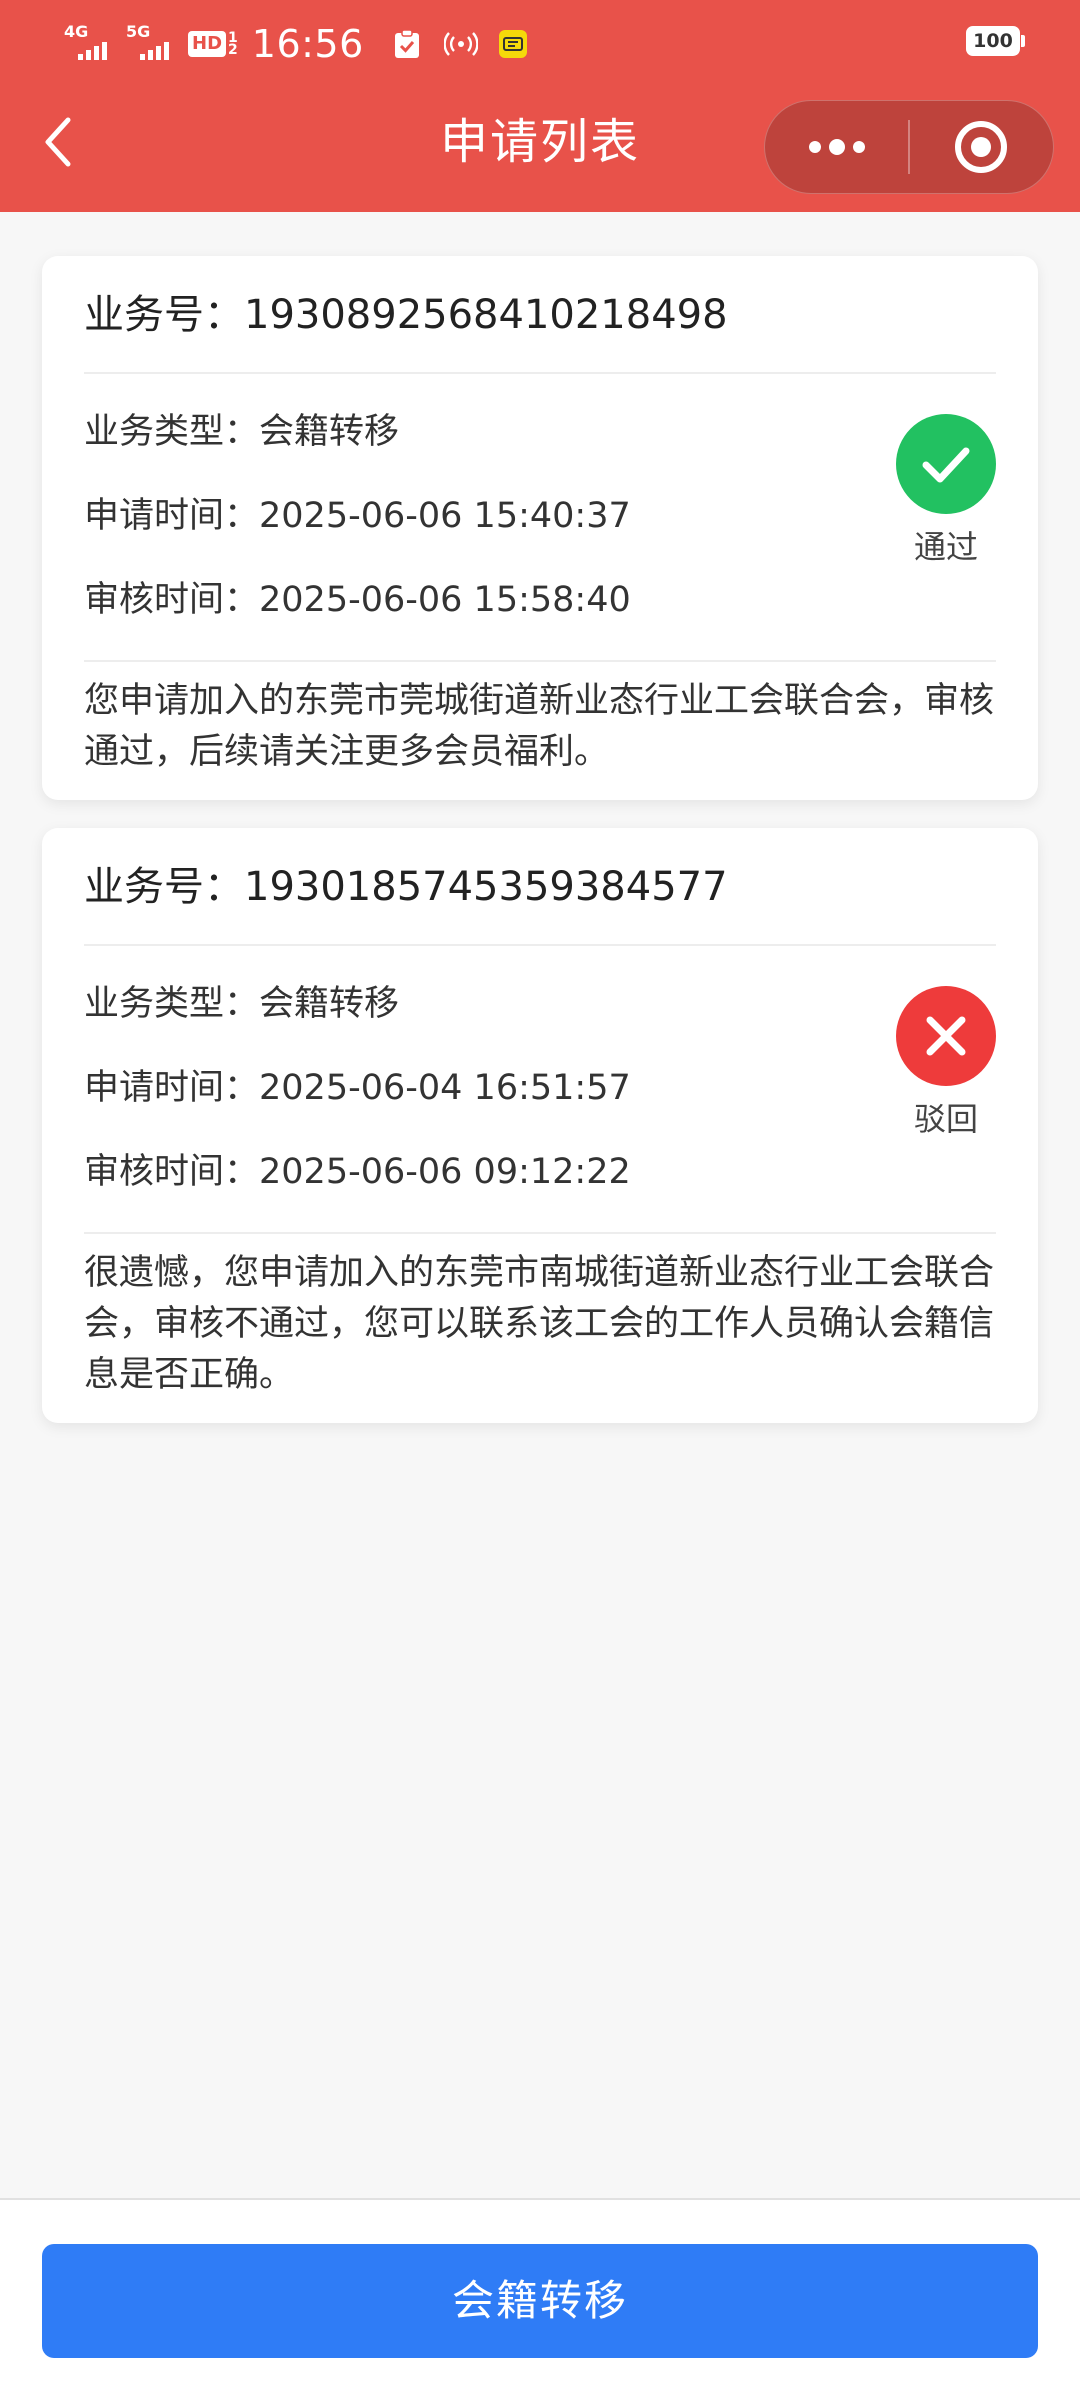 The height and width of the screenshot is (2400, 1080). I want to click on clipboard-check-icon, so click(407, 44).